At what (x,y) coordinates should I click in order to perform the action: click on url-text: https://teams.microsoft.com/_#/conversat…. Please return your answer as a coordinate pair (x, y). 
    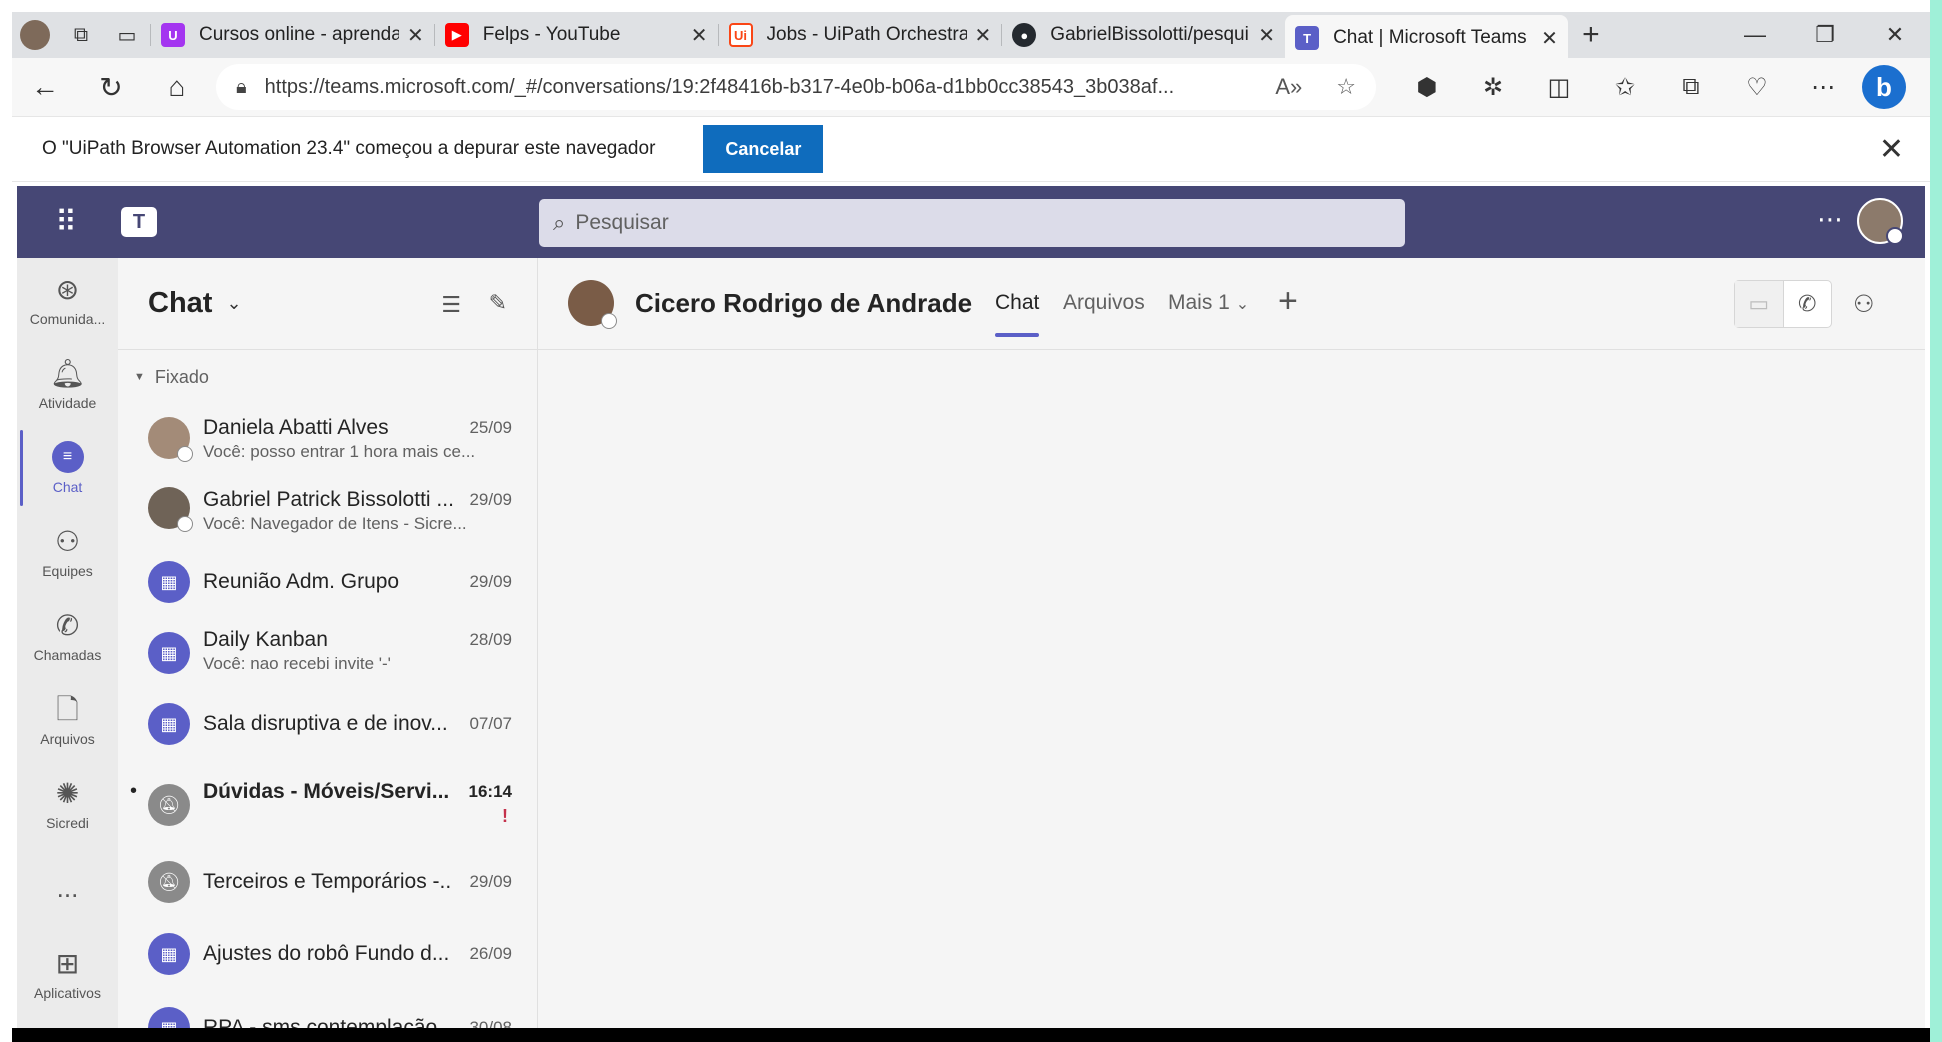
    Looking at the image, I should click on (760, 87).